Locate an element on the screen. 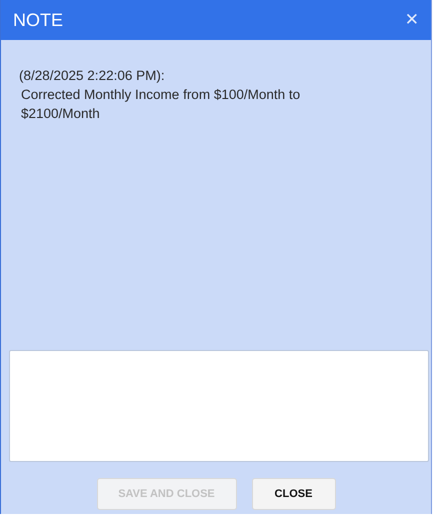 The width and height of the screenshot is (437, 526). note-text: Corrected Monthly Income from $100/Month to $2100/Month is located at coordinates (161, 104).